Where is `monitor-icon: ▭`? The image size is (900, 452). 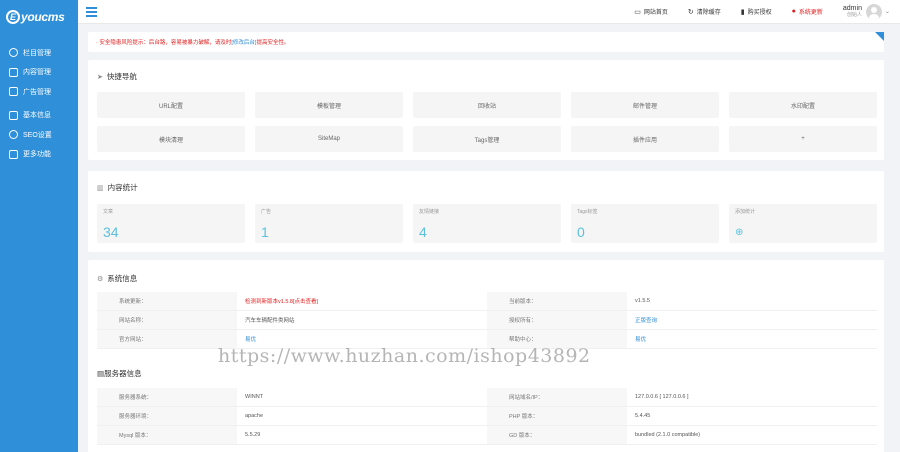 monitor-icon: ▭ is located at coordinates (637, 12).